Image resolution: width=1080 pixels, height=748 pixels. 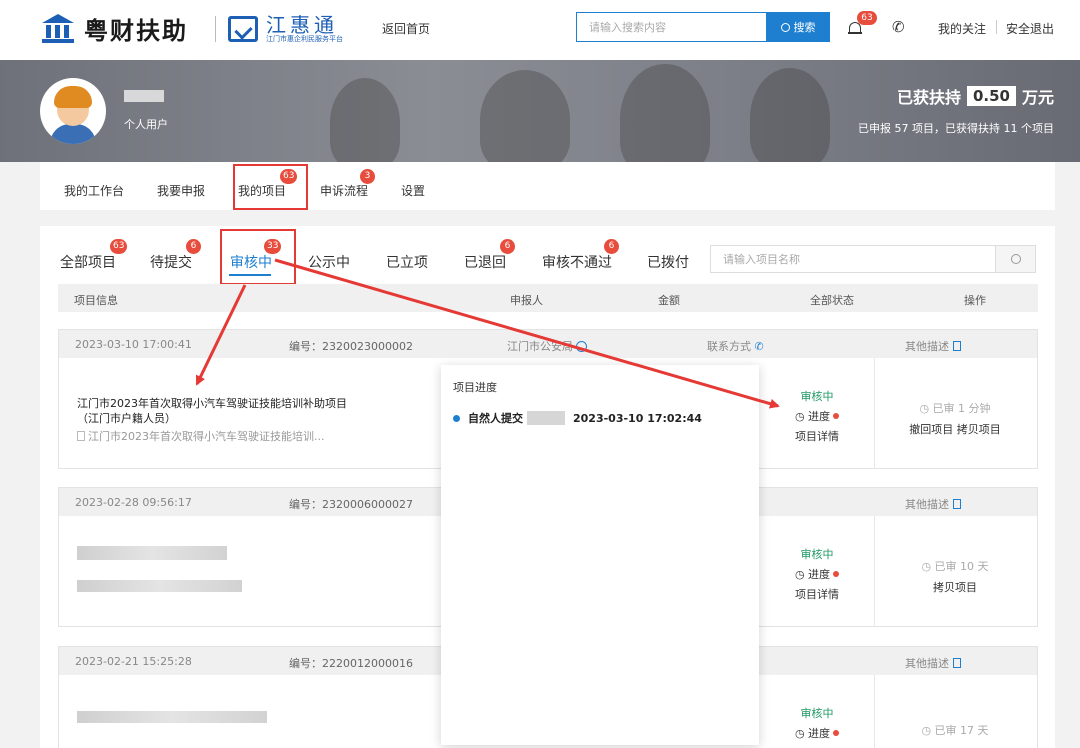 What do you see at coordinates (406, 28) in the screenshot?
I see `back-home-link: 返回首页` at bounding box center [406, 28].